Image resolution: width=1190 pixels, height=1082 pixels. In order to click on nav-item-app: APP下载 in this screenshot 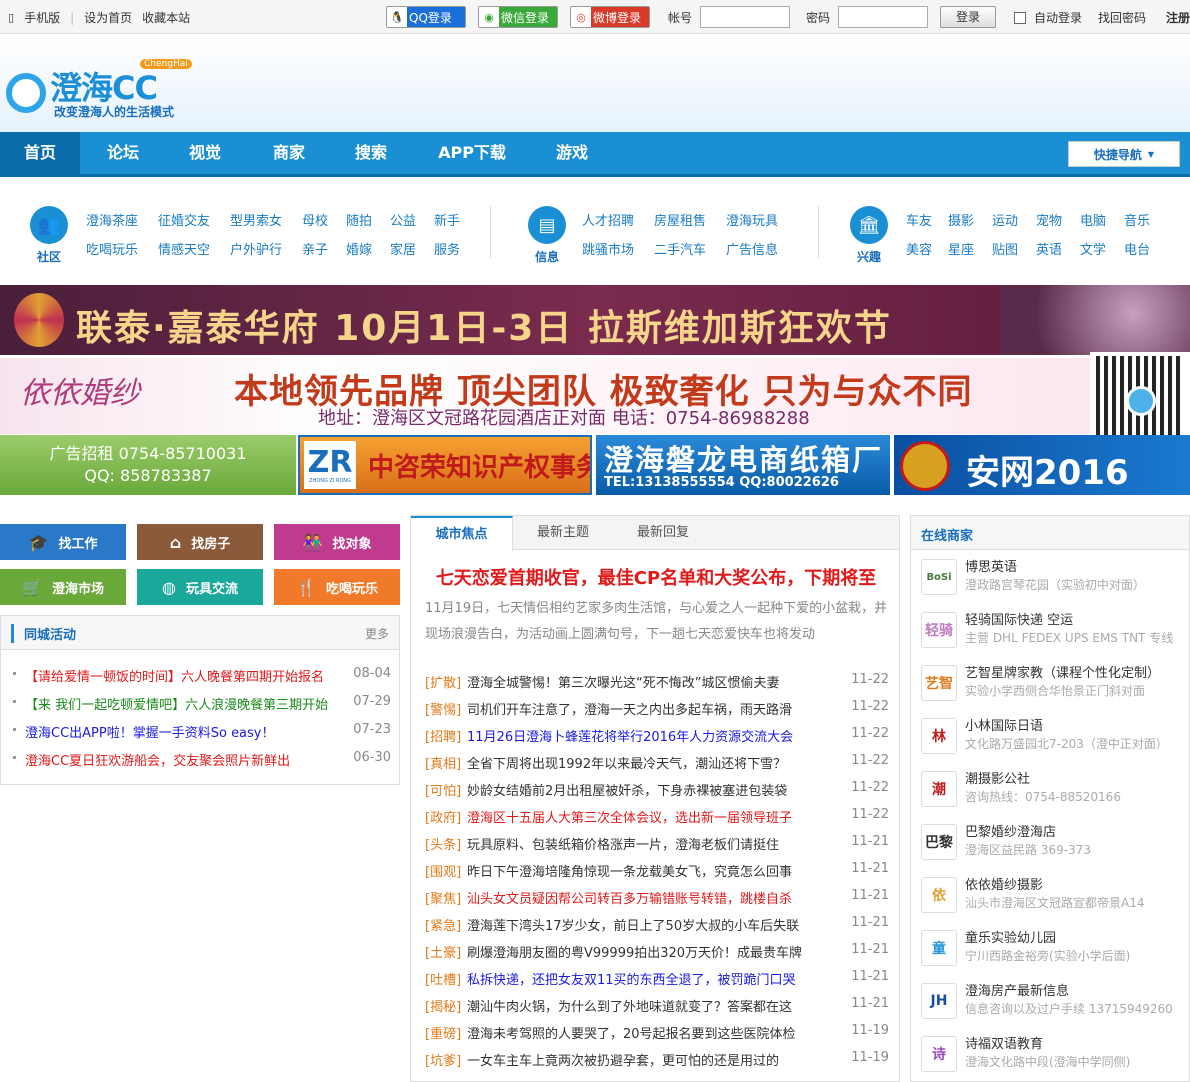, I will do `click(472, 153)`.